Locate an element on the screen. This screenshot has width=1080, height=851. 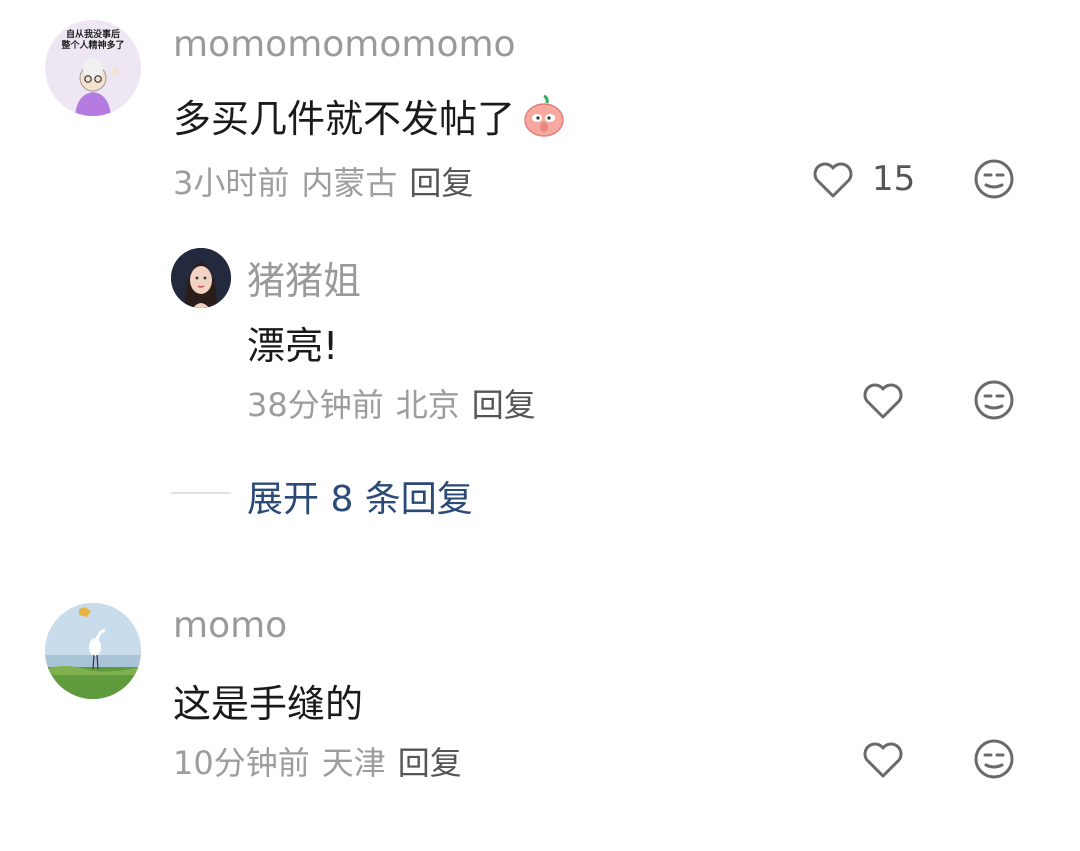
avatar is located at coordinates (93, 651).